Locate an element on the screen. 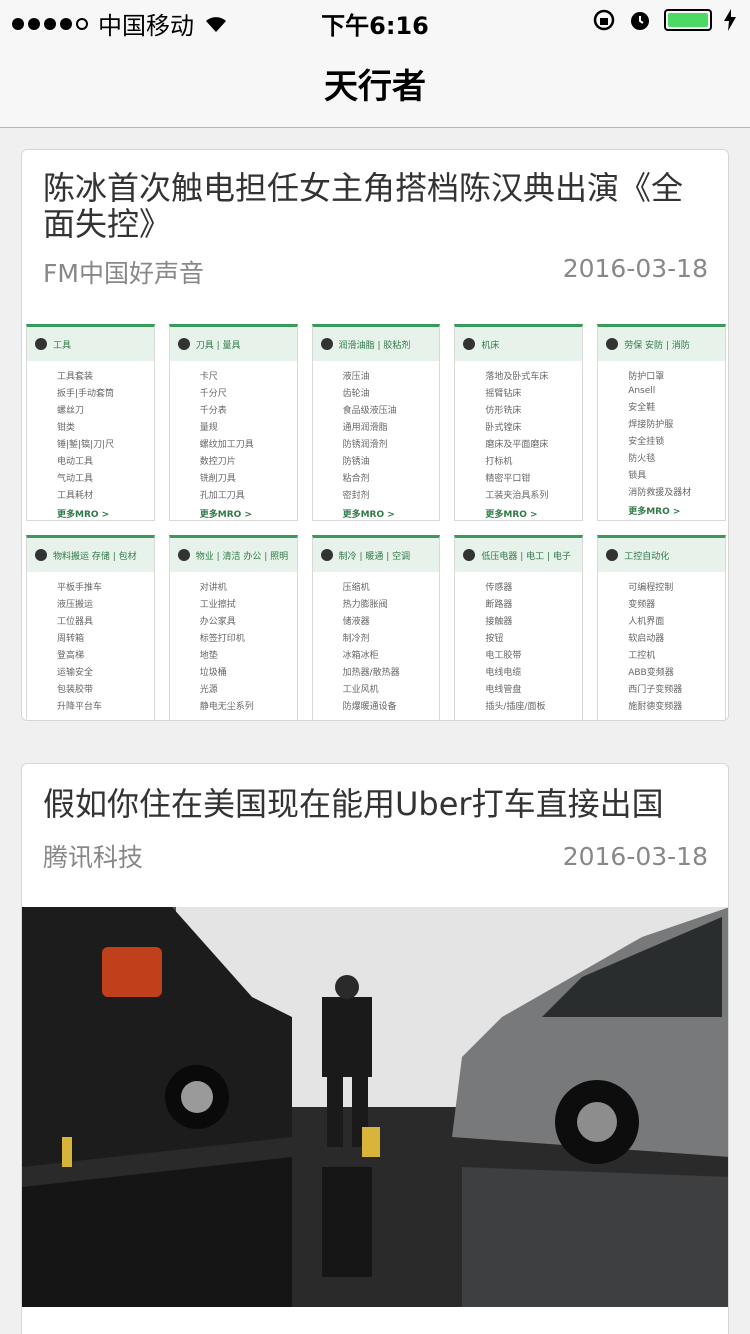 Image resolution: width=750 pixels, height=1334 pixels. mro-item: 人机界面 is located at coordinates (646, 622).